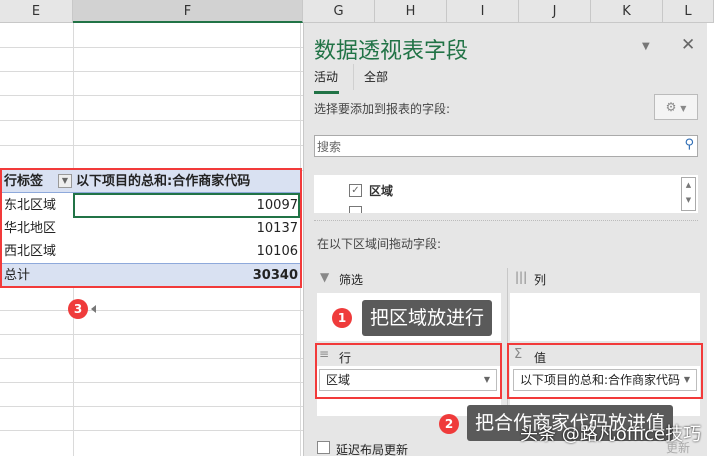 Image resolution: width=714 pixels, height=458 pixels. Describe the element at coordinates (188, 11) in the screenshot. I see `column-header-f: F` at that location.